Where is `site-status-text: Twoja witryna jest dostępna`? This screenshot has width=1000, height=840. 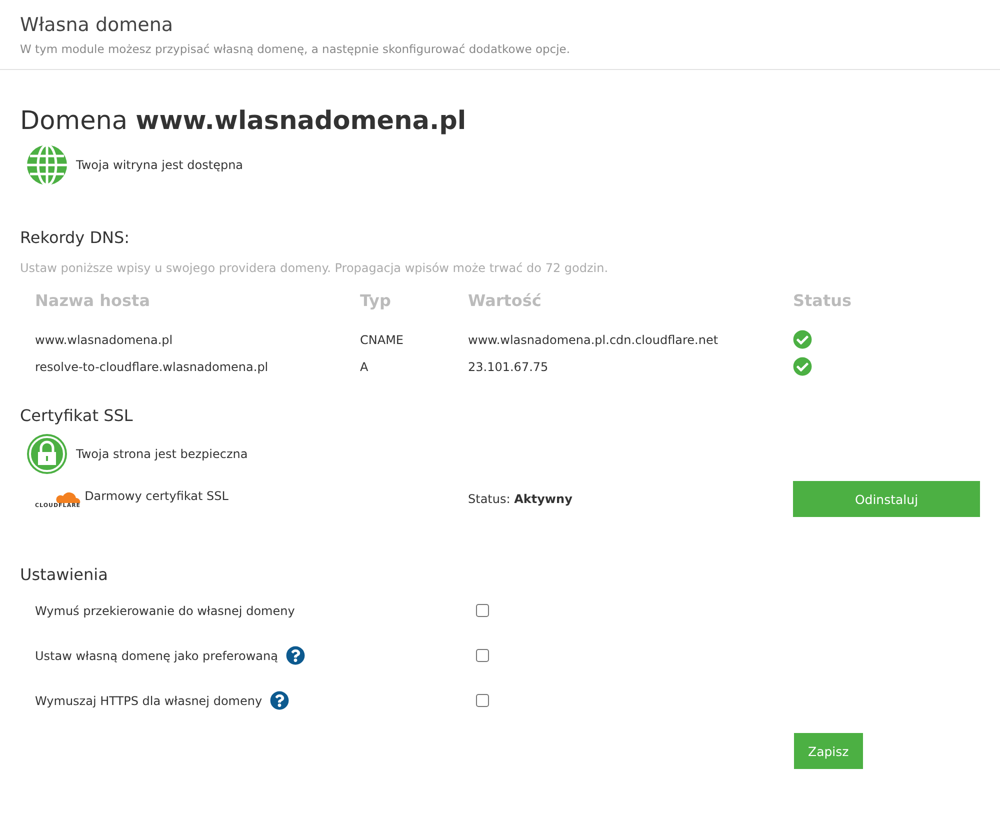
site-status-text: Twoja witryna jest dostępna is located at coordinates (160, 165).